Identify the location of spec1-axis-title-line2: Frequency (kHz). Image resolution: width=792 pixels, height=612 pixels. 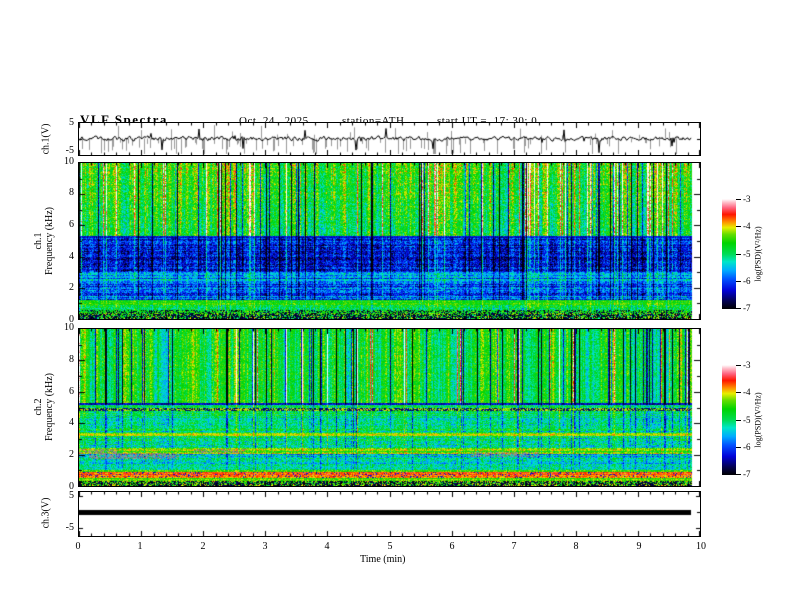
(49, 241).